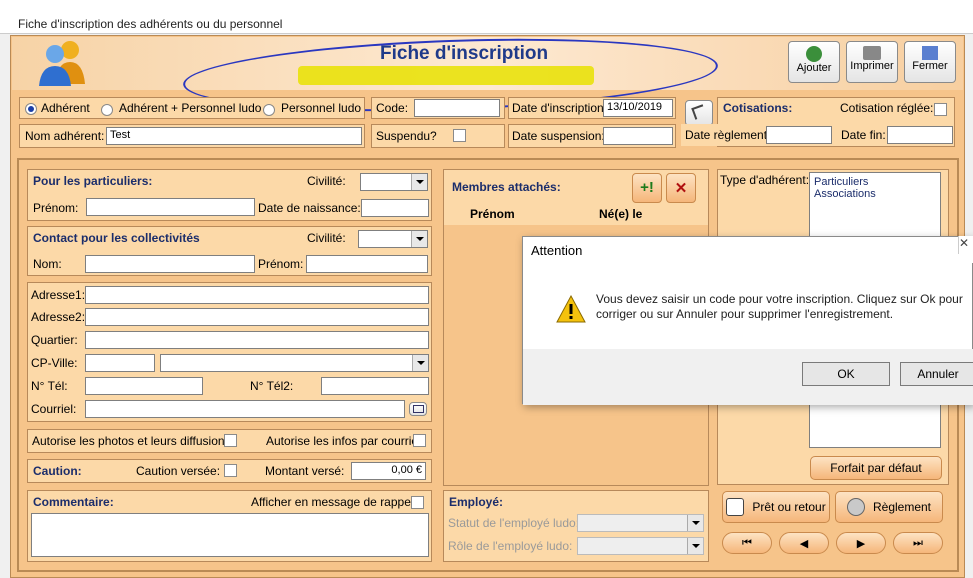 This screenshot has height=578, width=973. I want to click on naissance-label: Date de naissance:, so click(309, 208).